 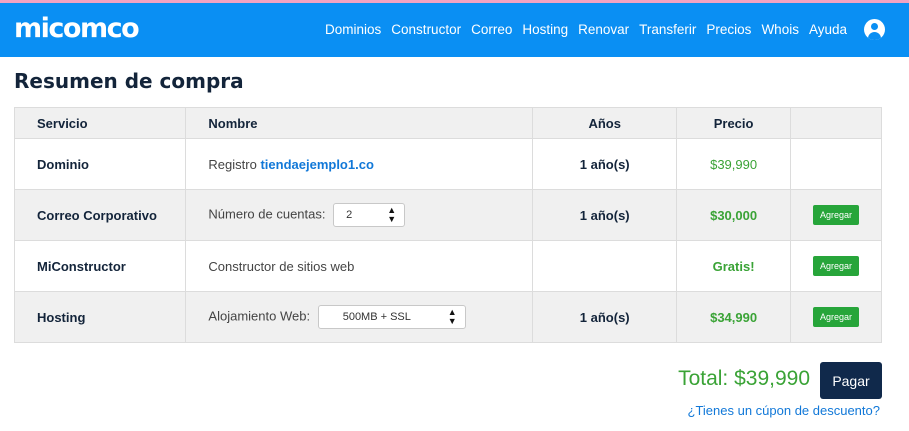 What do you see at coordinates (780, 29) in the screenshot?
I see `nav-whois: Whois` at bounding box center [780, 29].